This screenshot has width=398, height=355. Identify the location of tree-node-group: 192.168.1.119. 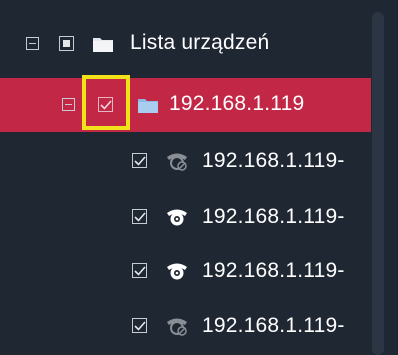
(185, 105).